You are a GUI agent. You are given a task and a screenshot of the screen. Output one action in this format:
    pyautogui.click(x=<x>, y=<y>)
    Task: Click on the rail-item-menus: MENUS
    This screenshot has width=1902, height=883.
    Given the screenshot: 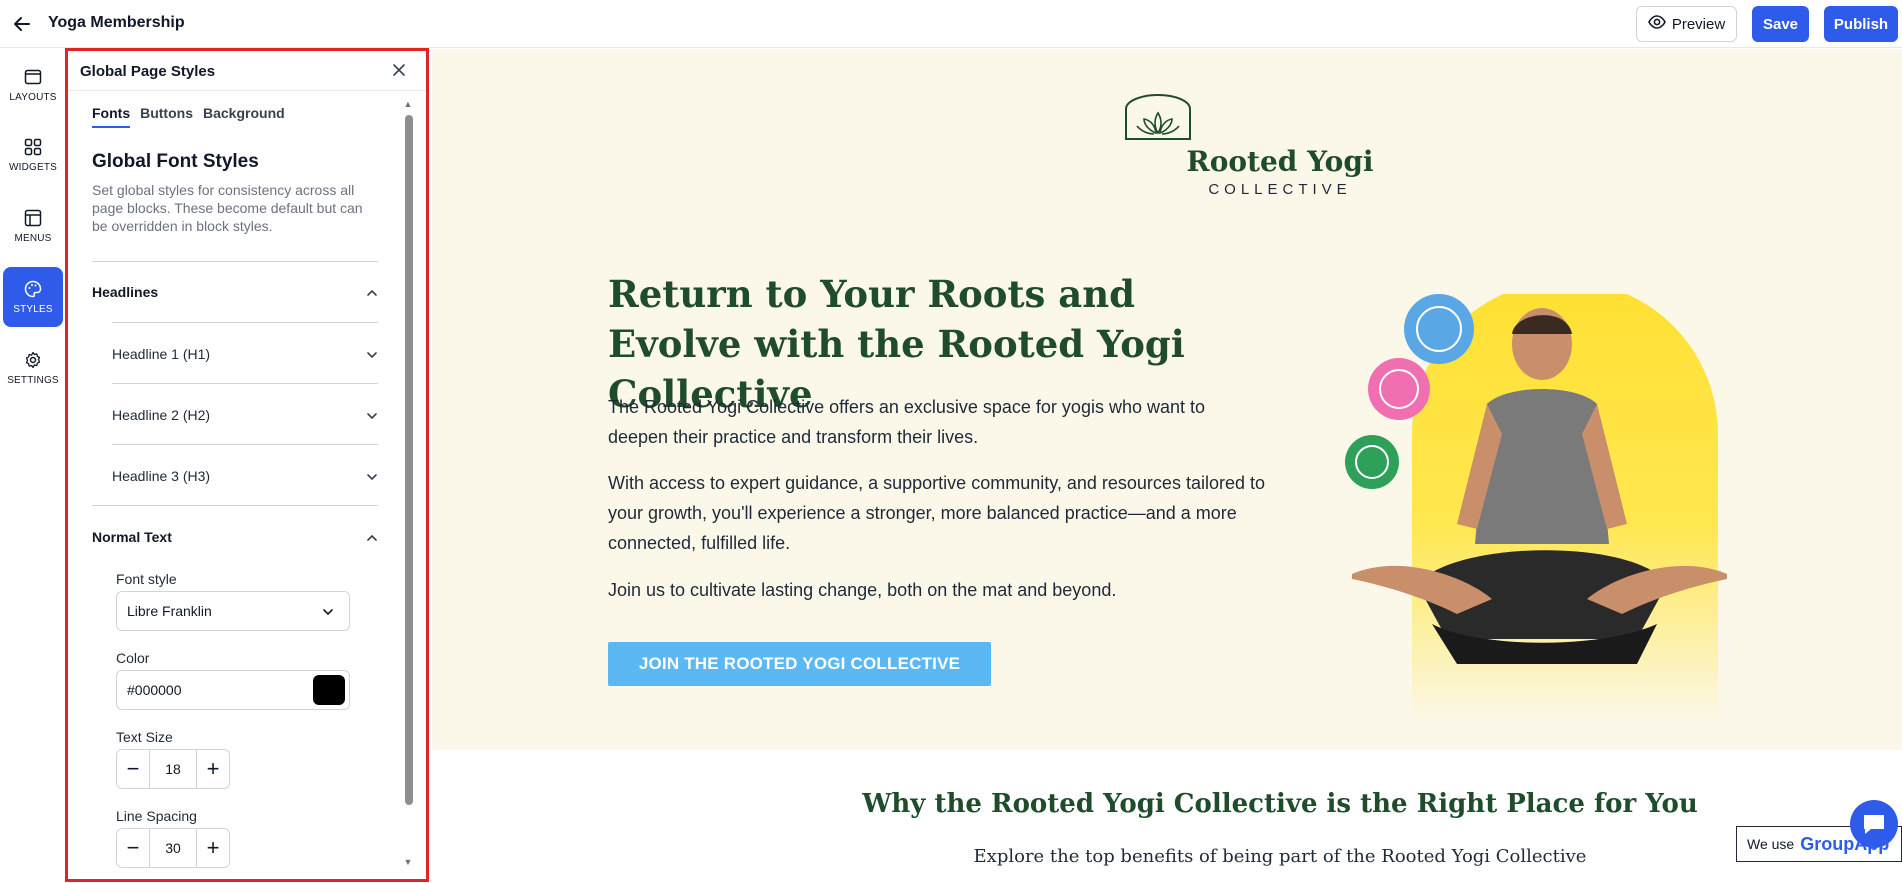 What is the action you would take?
    pyautogui.click(x=33, y=226)
    